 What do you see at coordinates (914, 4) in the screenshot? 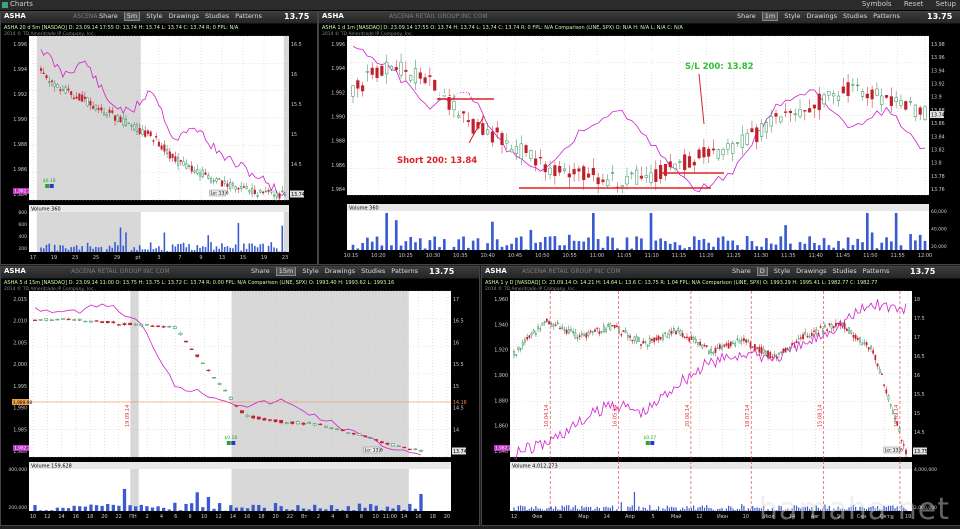
I see `reset-button: Reset` at bounding box center [914, 4].